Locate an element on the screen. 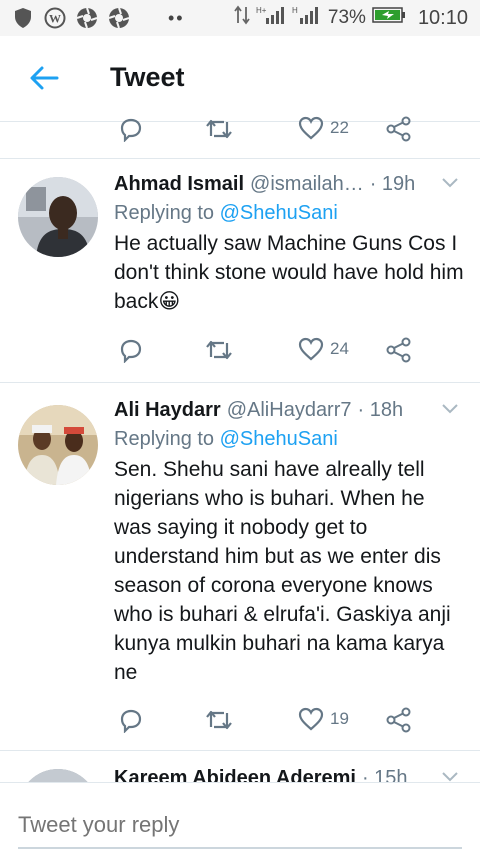 The width and height of the screenshot is (480, 854). like-count: 19 is located at coordinates (339, 718).